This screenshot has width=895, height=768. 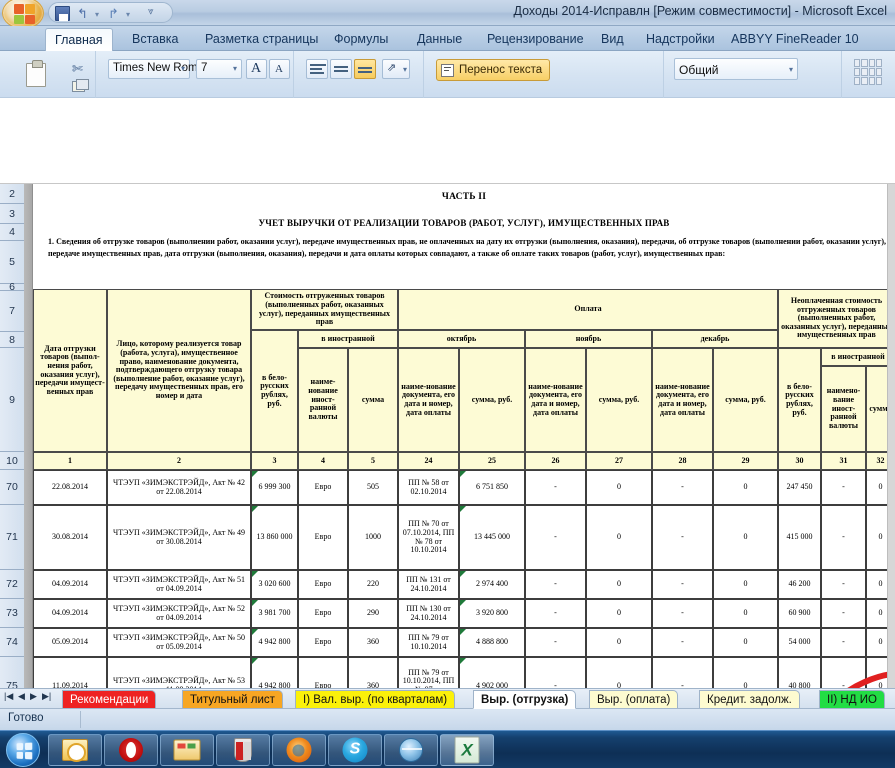 I want to click on table-row: 05.09.2014, so click(x=70, y=642).